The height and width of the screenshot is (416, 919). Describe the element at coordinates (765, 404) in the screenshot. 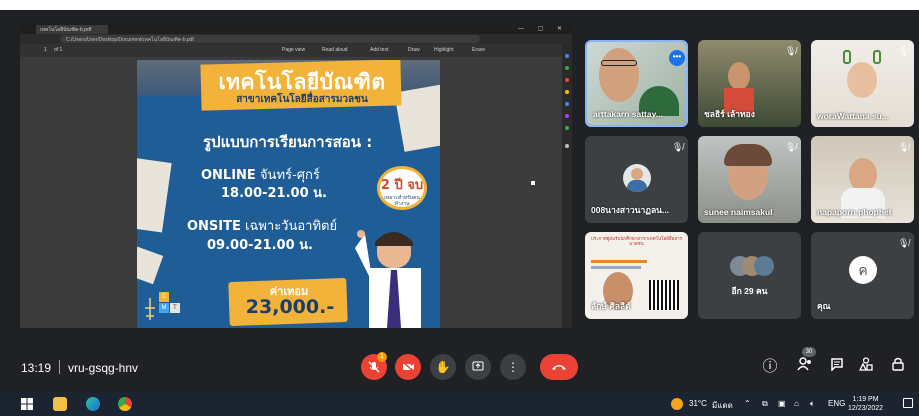

I see `network-icon: ⧉` at that location.